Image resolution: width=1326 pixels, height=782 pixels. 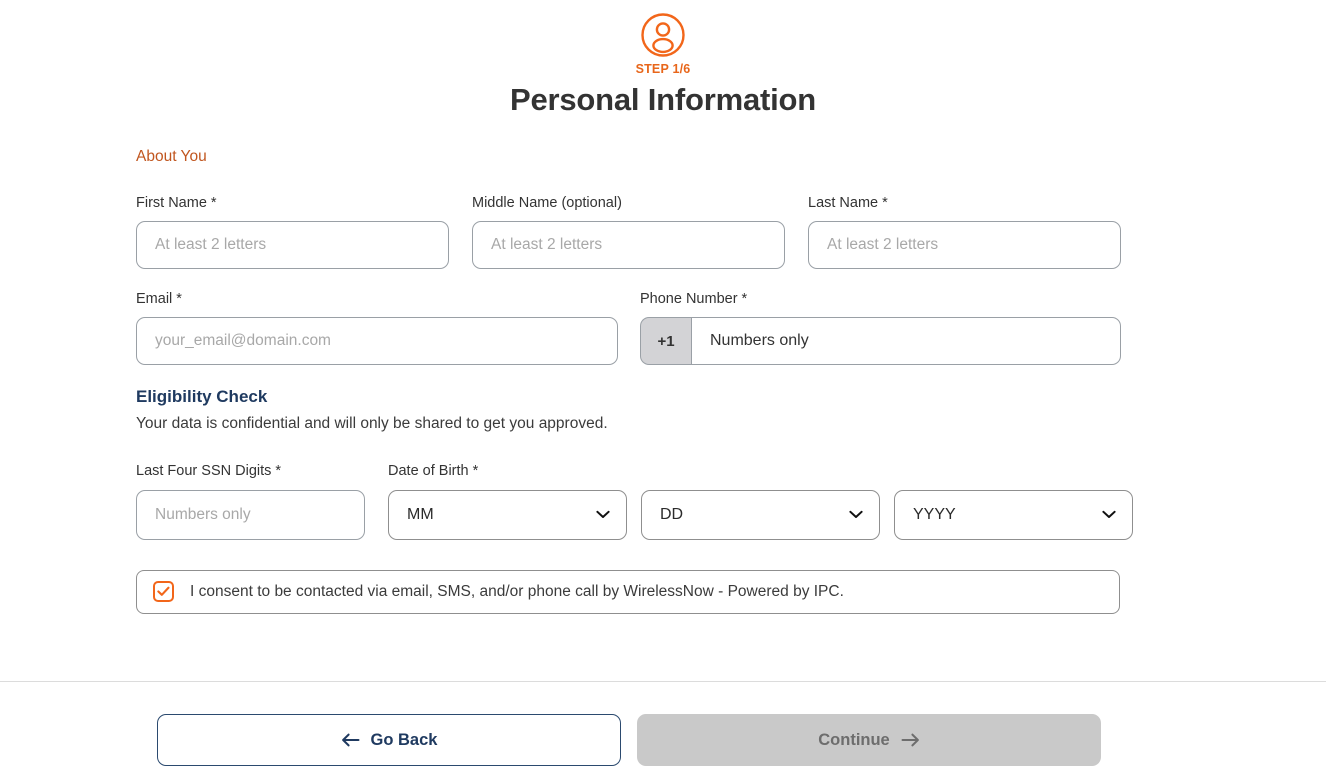 What do you see at coordinates (759, 341) in the screenshot?
I see `phone-placeholder: Numbers only` at bounding box center [759, 341].